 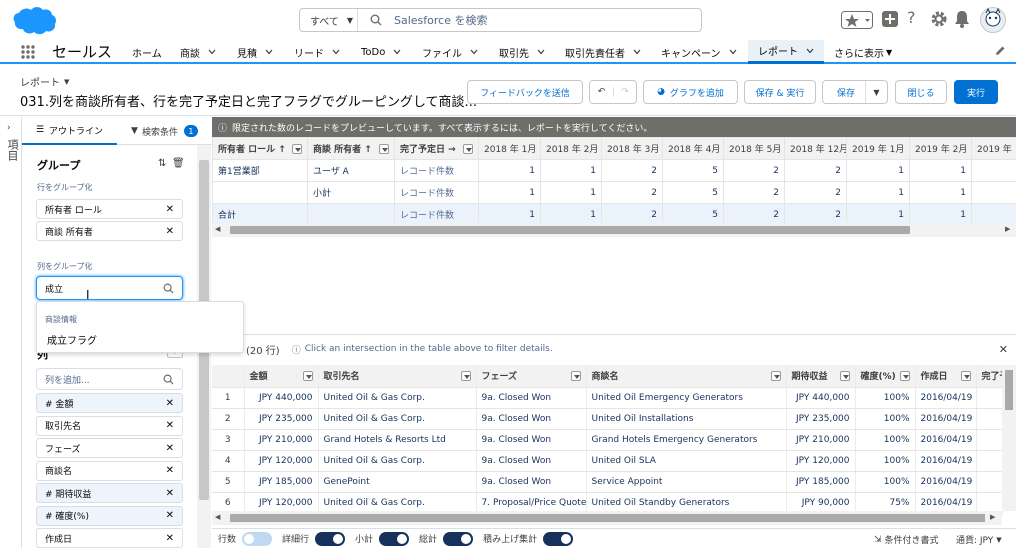 I want to click on nav-tab: リード, so click(x=317, y=52).